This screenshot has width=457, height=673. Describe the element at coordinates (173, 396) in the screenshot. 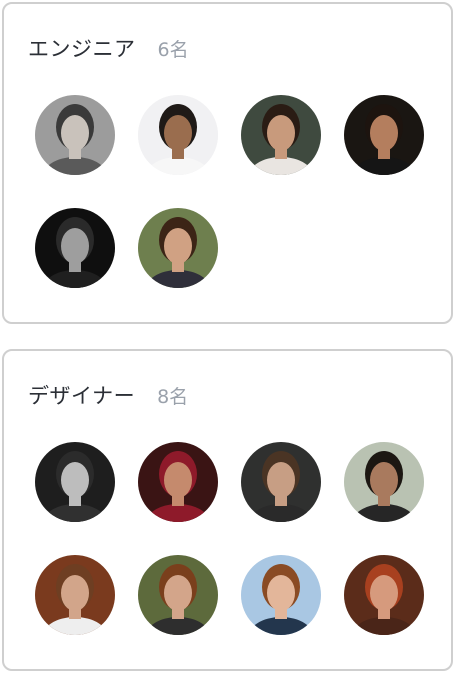

I see `member-count: 8名` at that location.